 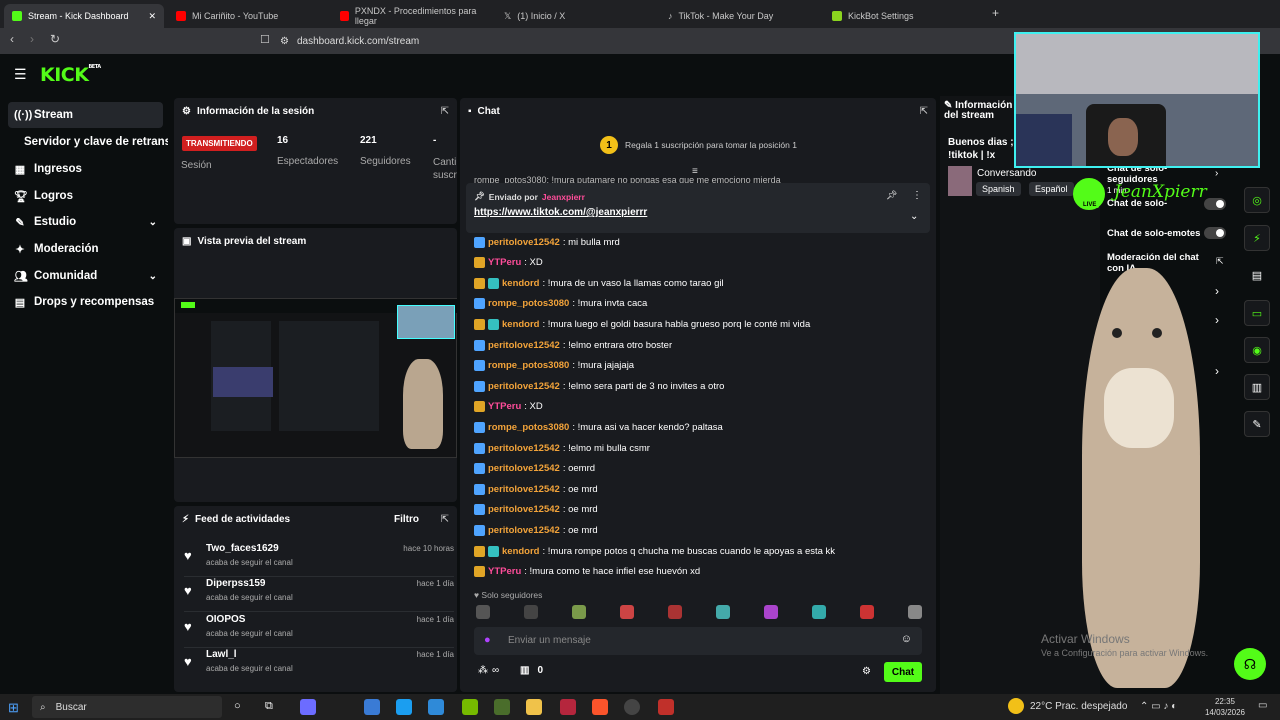 What do you see at coordinates (404, 707) in the screenshot?
I see `edge-icon` at bounding box center [404, 707].